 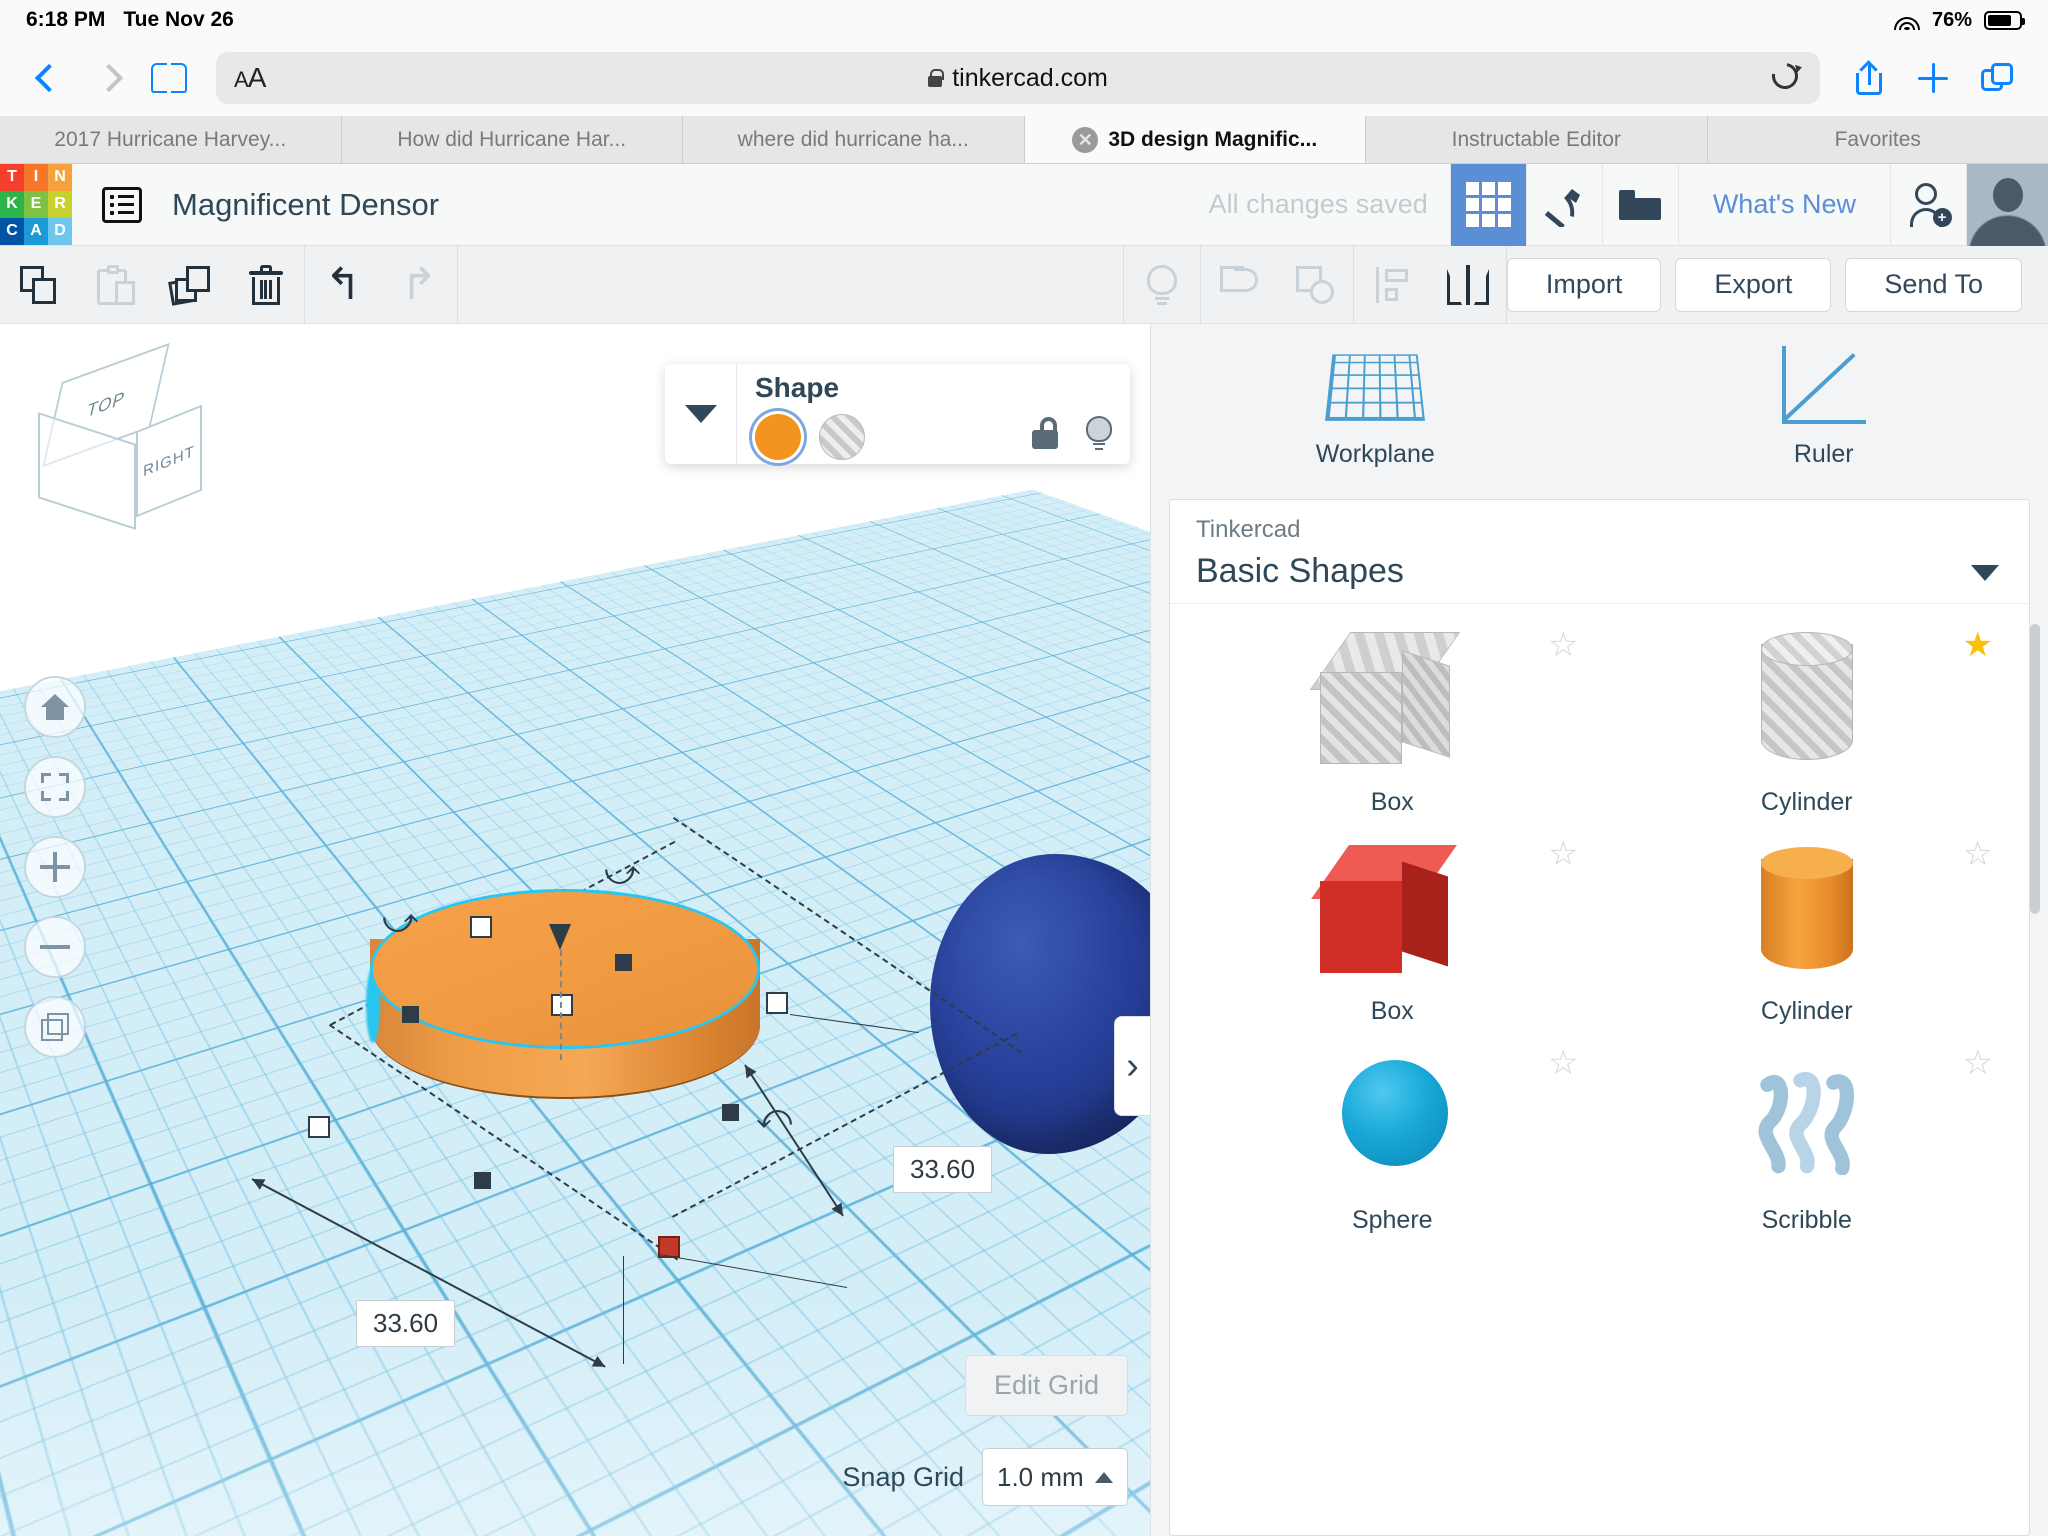 What do you see at coordinates (1314, 284) in the screenshot?
I see `ungroup-icon` at bounding box center [1314, 284].